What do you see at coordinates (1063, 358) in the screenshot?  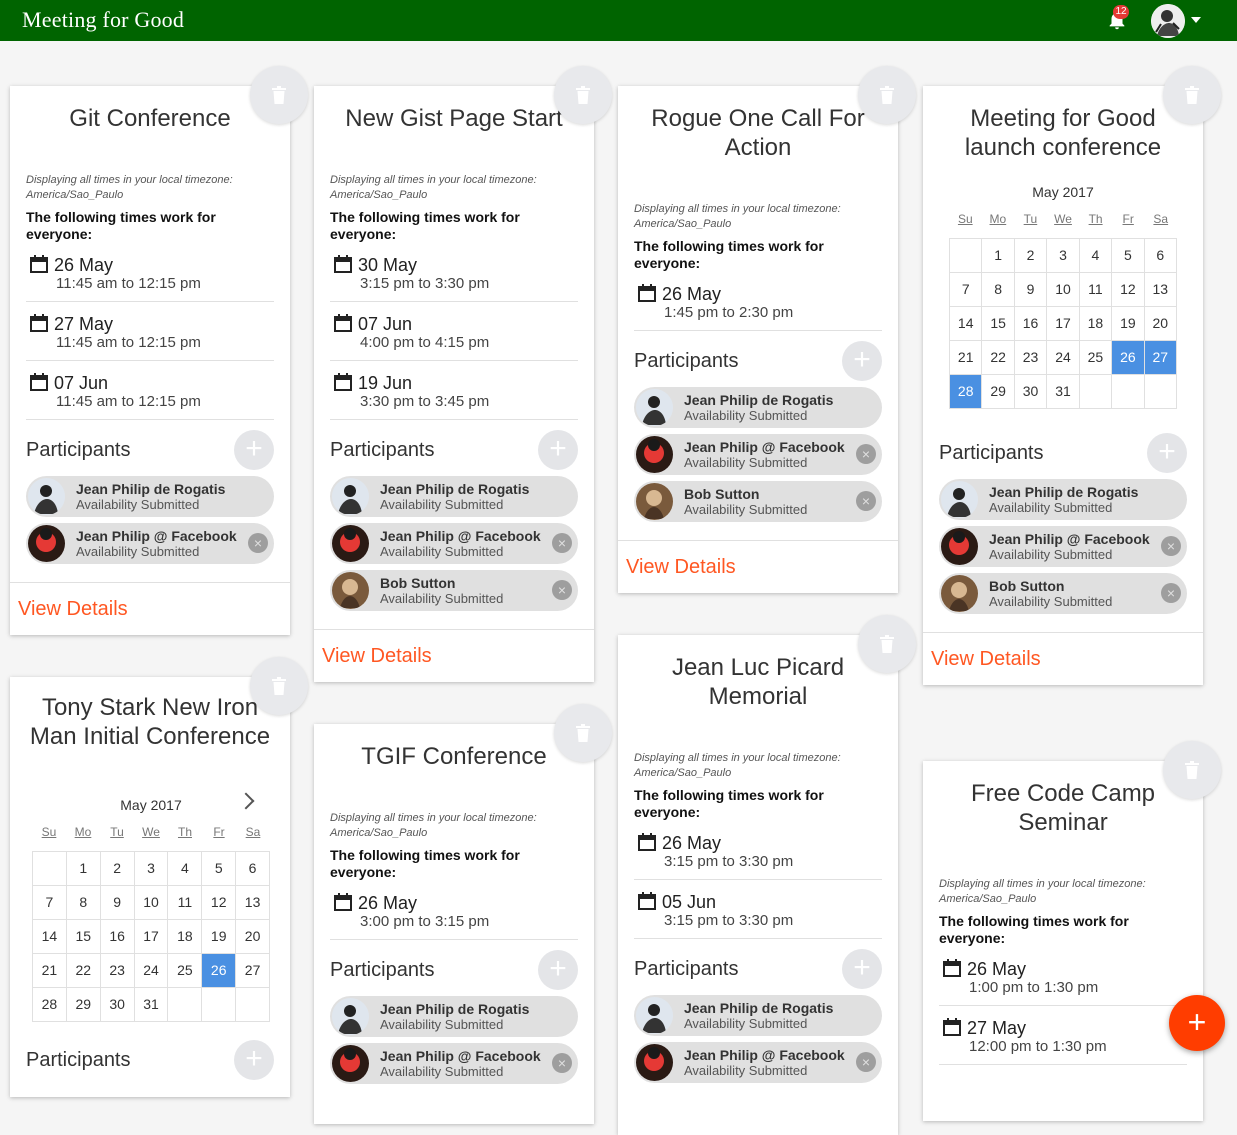 I see `calendar-day: 24` at bounding box center [1063, 358].